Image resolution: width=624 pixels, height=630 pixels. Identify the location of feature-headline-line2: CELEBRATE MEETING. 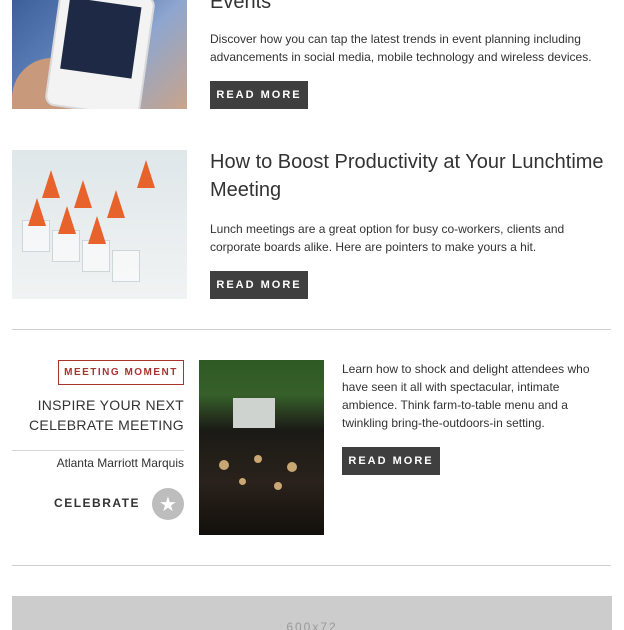
(106, 425).